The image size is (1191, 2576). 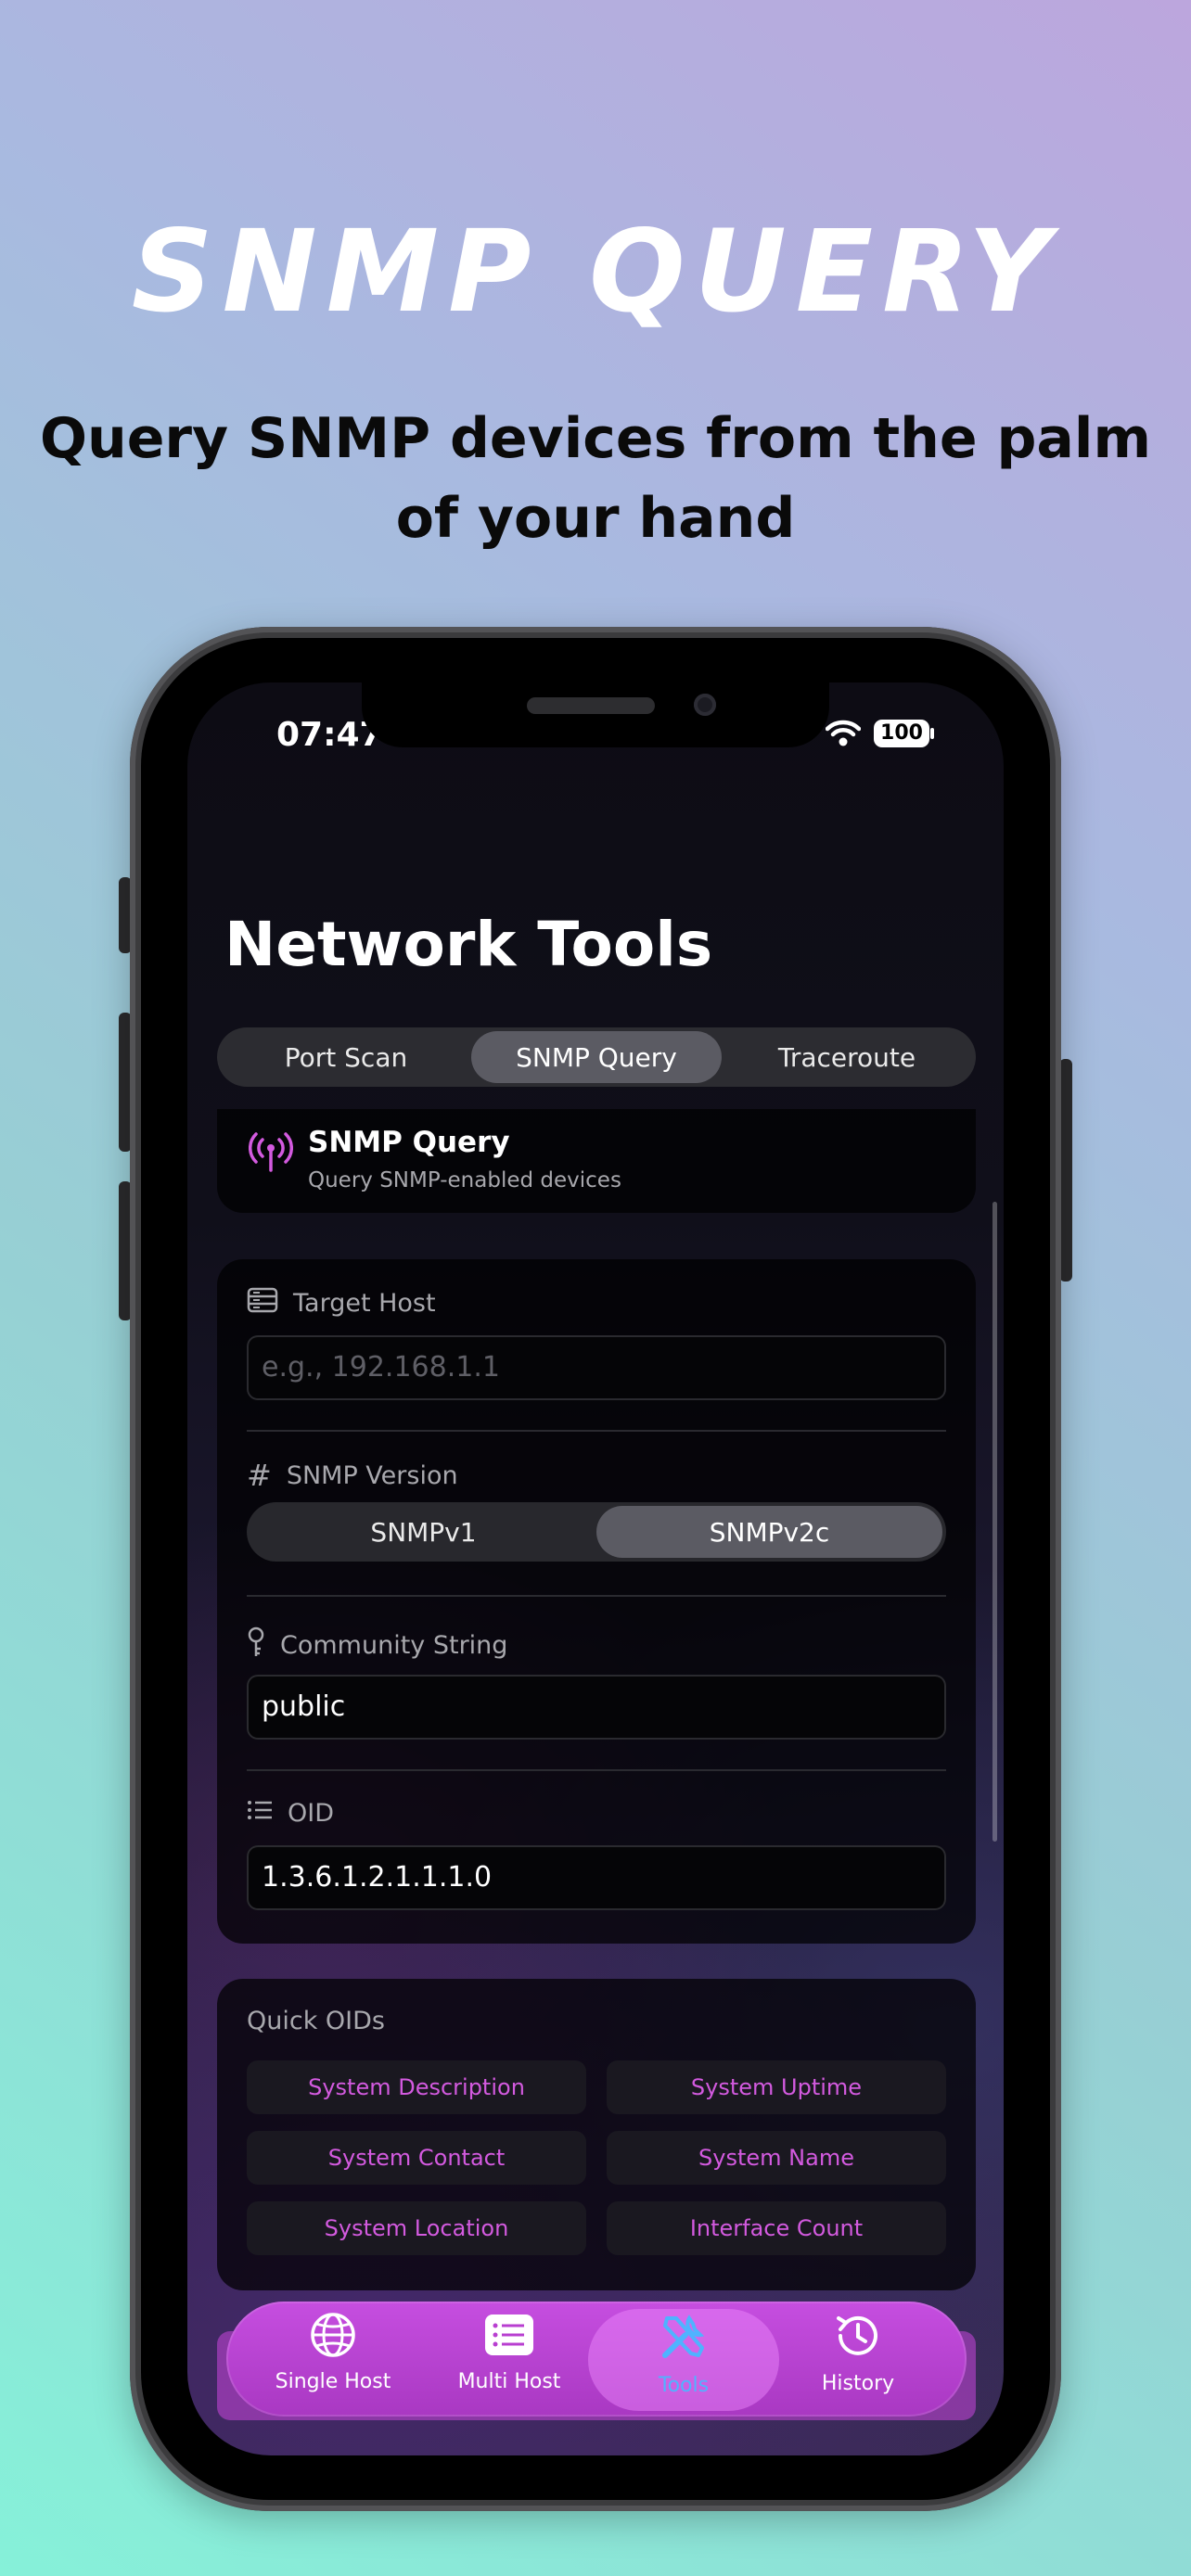 What do you see at coordinates (423, 1532) in the screenshot?
I see `version-option-v1: SNMPv1` at bounding box center [423, 1532].